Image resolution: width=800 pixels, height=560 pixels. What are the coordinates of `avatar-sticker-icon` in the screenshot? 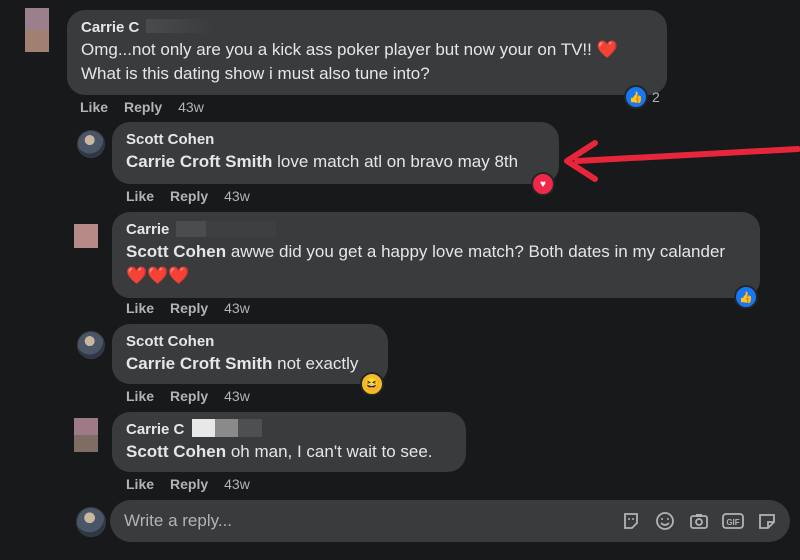 It's located at (767, 521).